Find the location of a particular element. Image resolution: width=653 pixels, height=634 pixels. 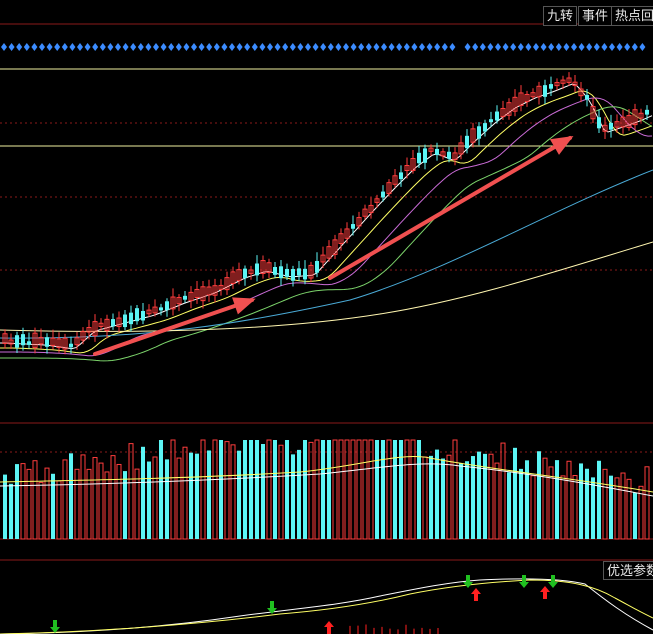

optimal-params-button: 优选参数 is located at coordinates (628, 570).